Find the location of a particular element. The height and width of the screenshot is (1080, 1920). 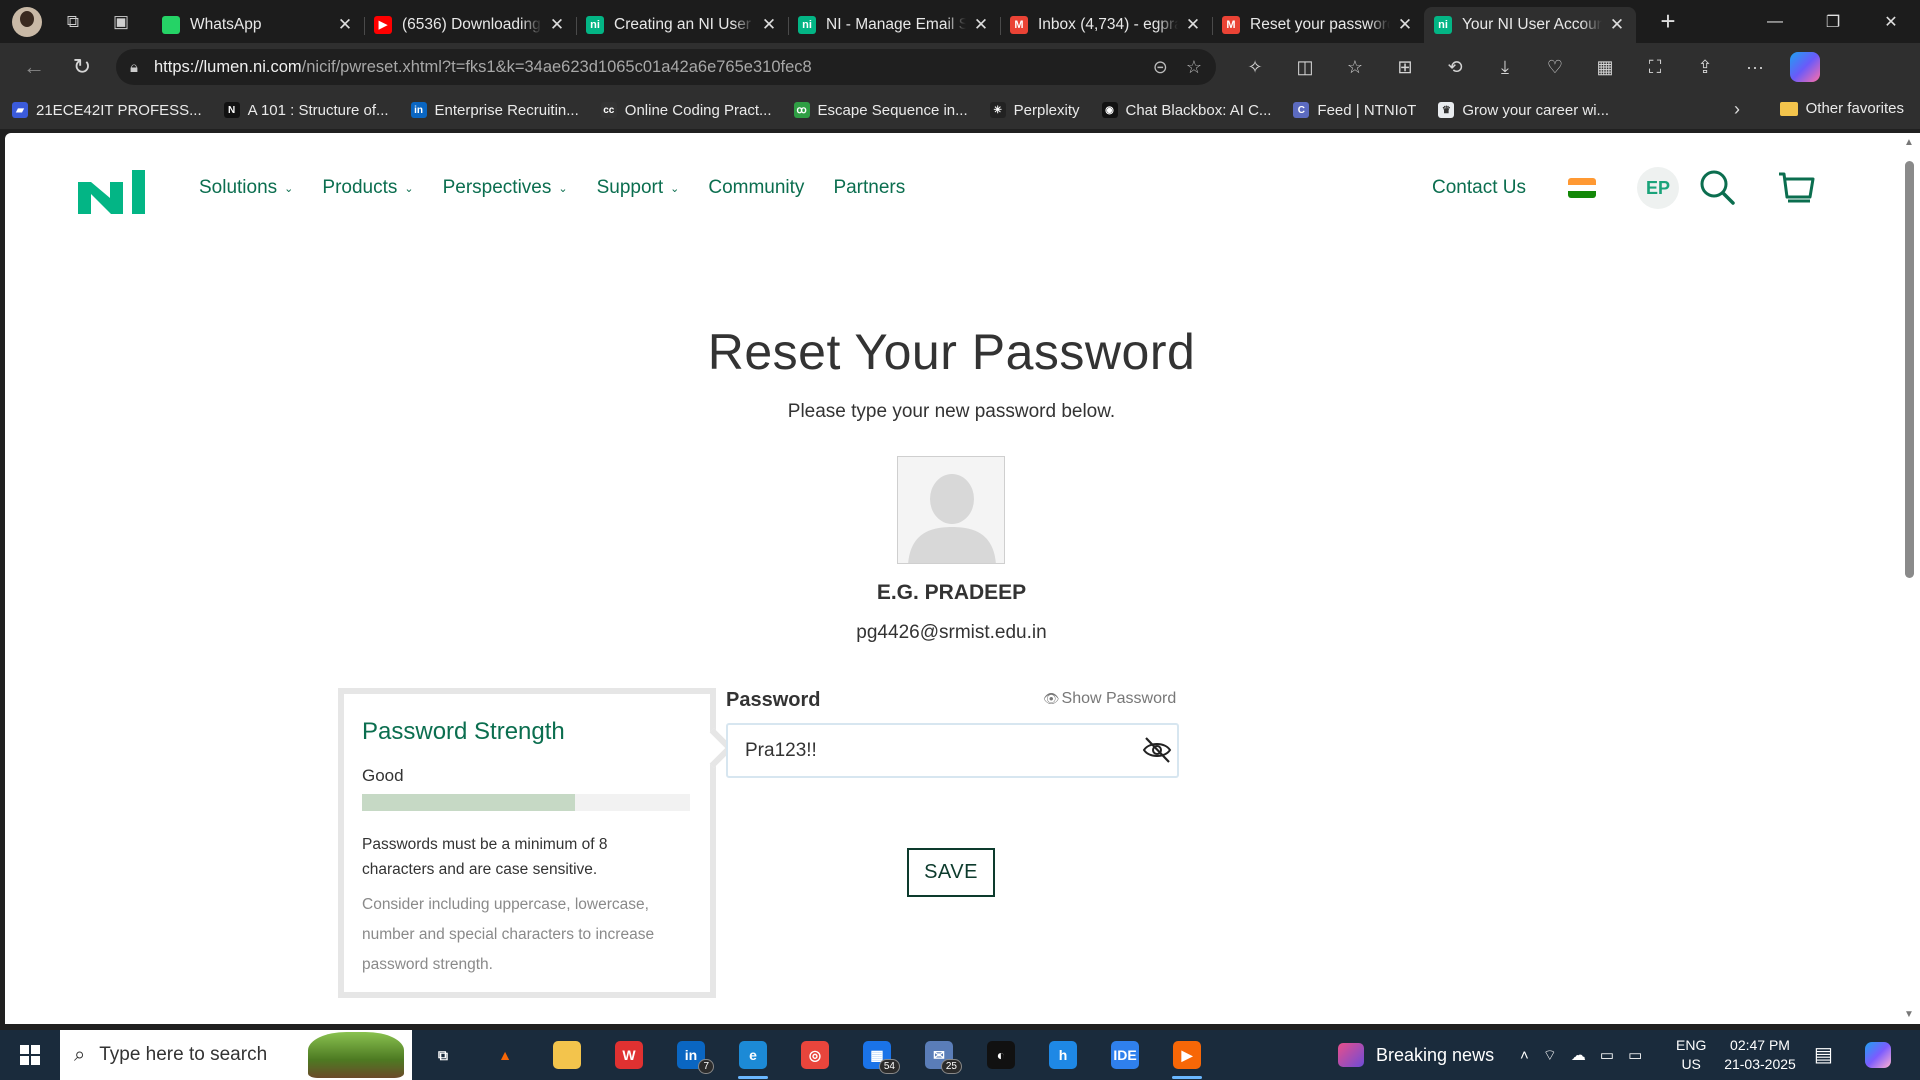

save-button: SAVE is located at coordinates (951, 872).